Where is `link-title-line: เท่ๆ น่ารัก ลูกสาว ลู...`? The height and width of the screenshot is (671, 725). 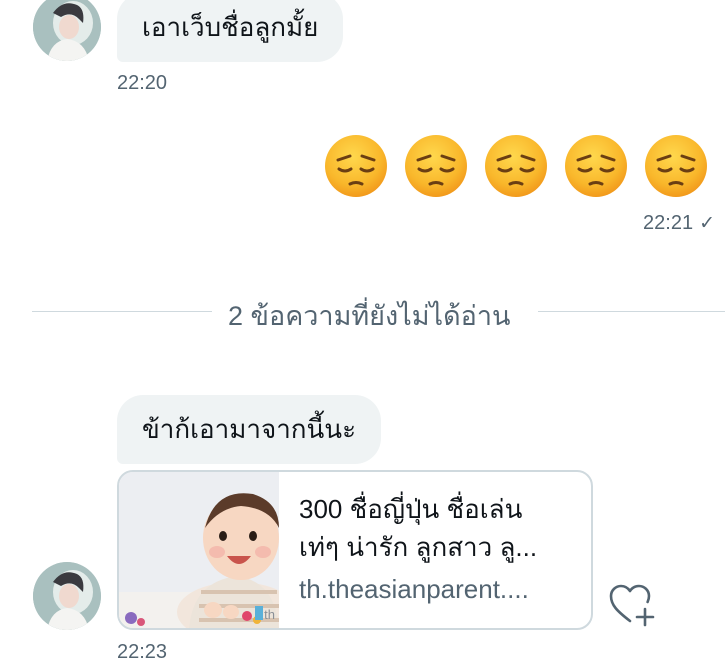
link-title-line: เท่ๆ น่ารัก ลูกสาว ลู... is located at coordinates (418, 547).